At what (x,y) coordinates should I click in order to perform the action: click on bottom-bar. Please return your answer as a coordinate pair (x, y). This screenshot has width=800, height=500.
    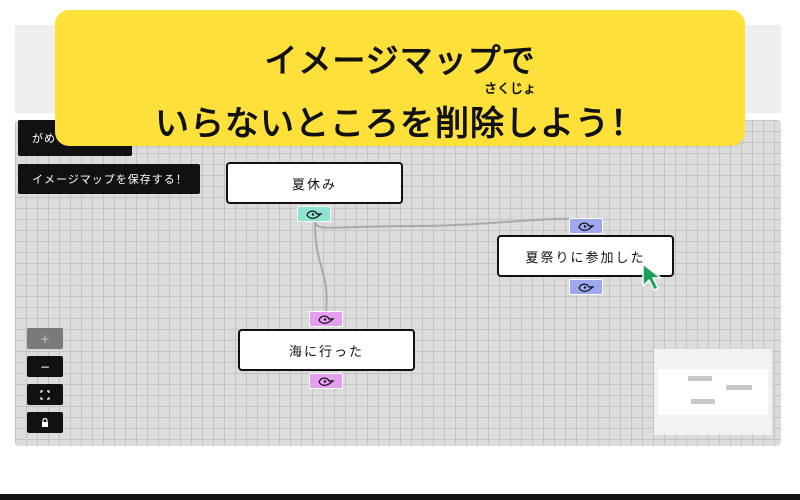
    Looking at the image, I should click on (400, 497).